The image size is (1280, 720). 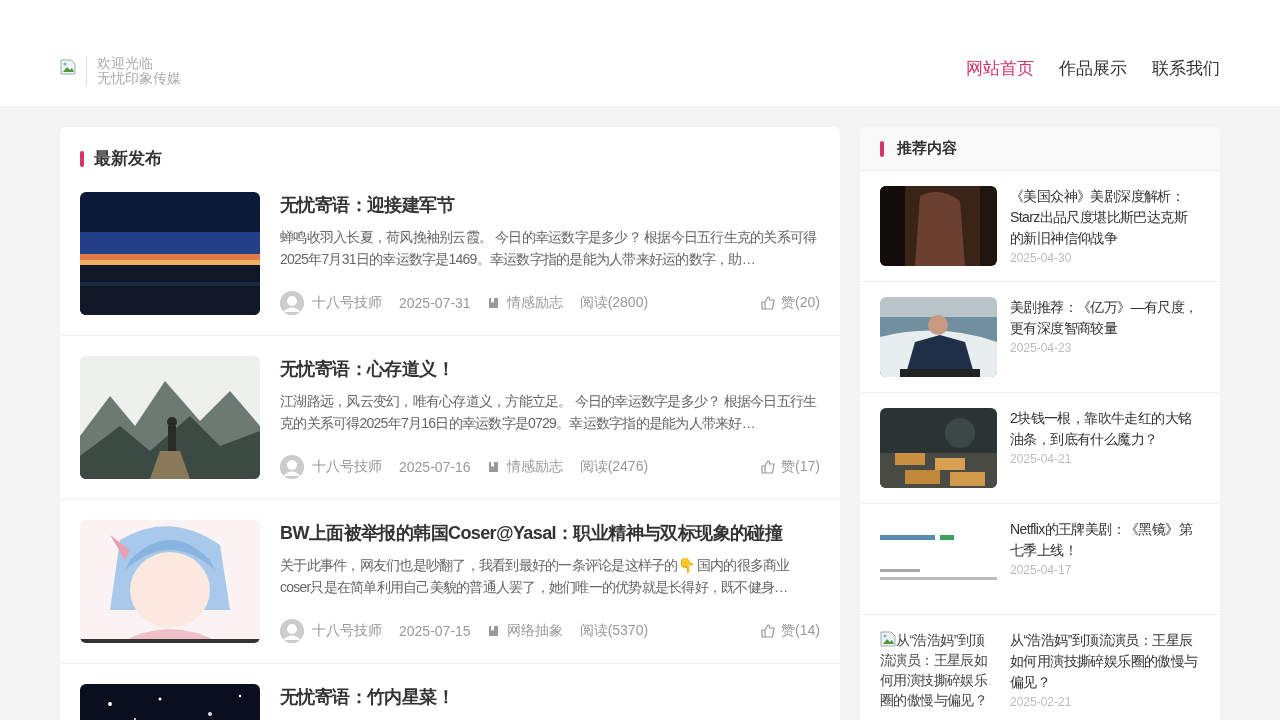 I want to click on post-date: 2025-04-21, so click(x=1041, y=459).